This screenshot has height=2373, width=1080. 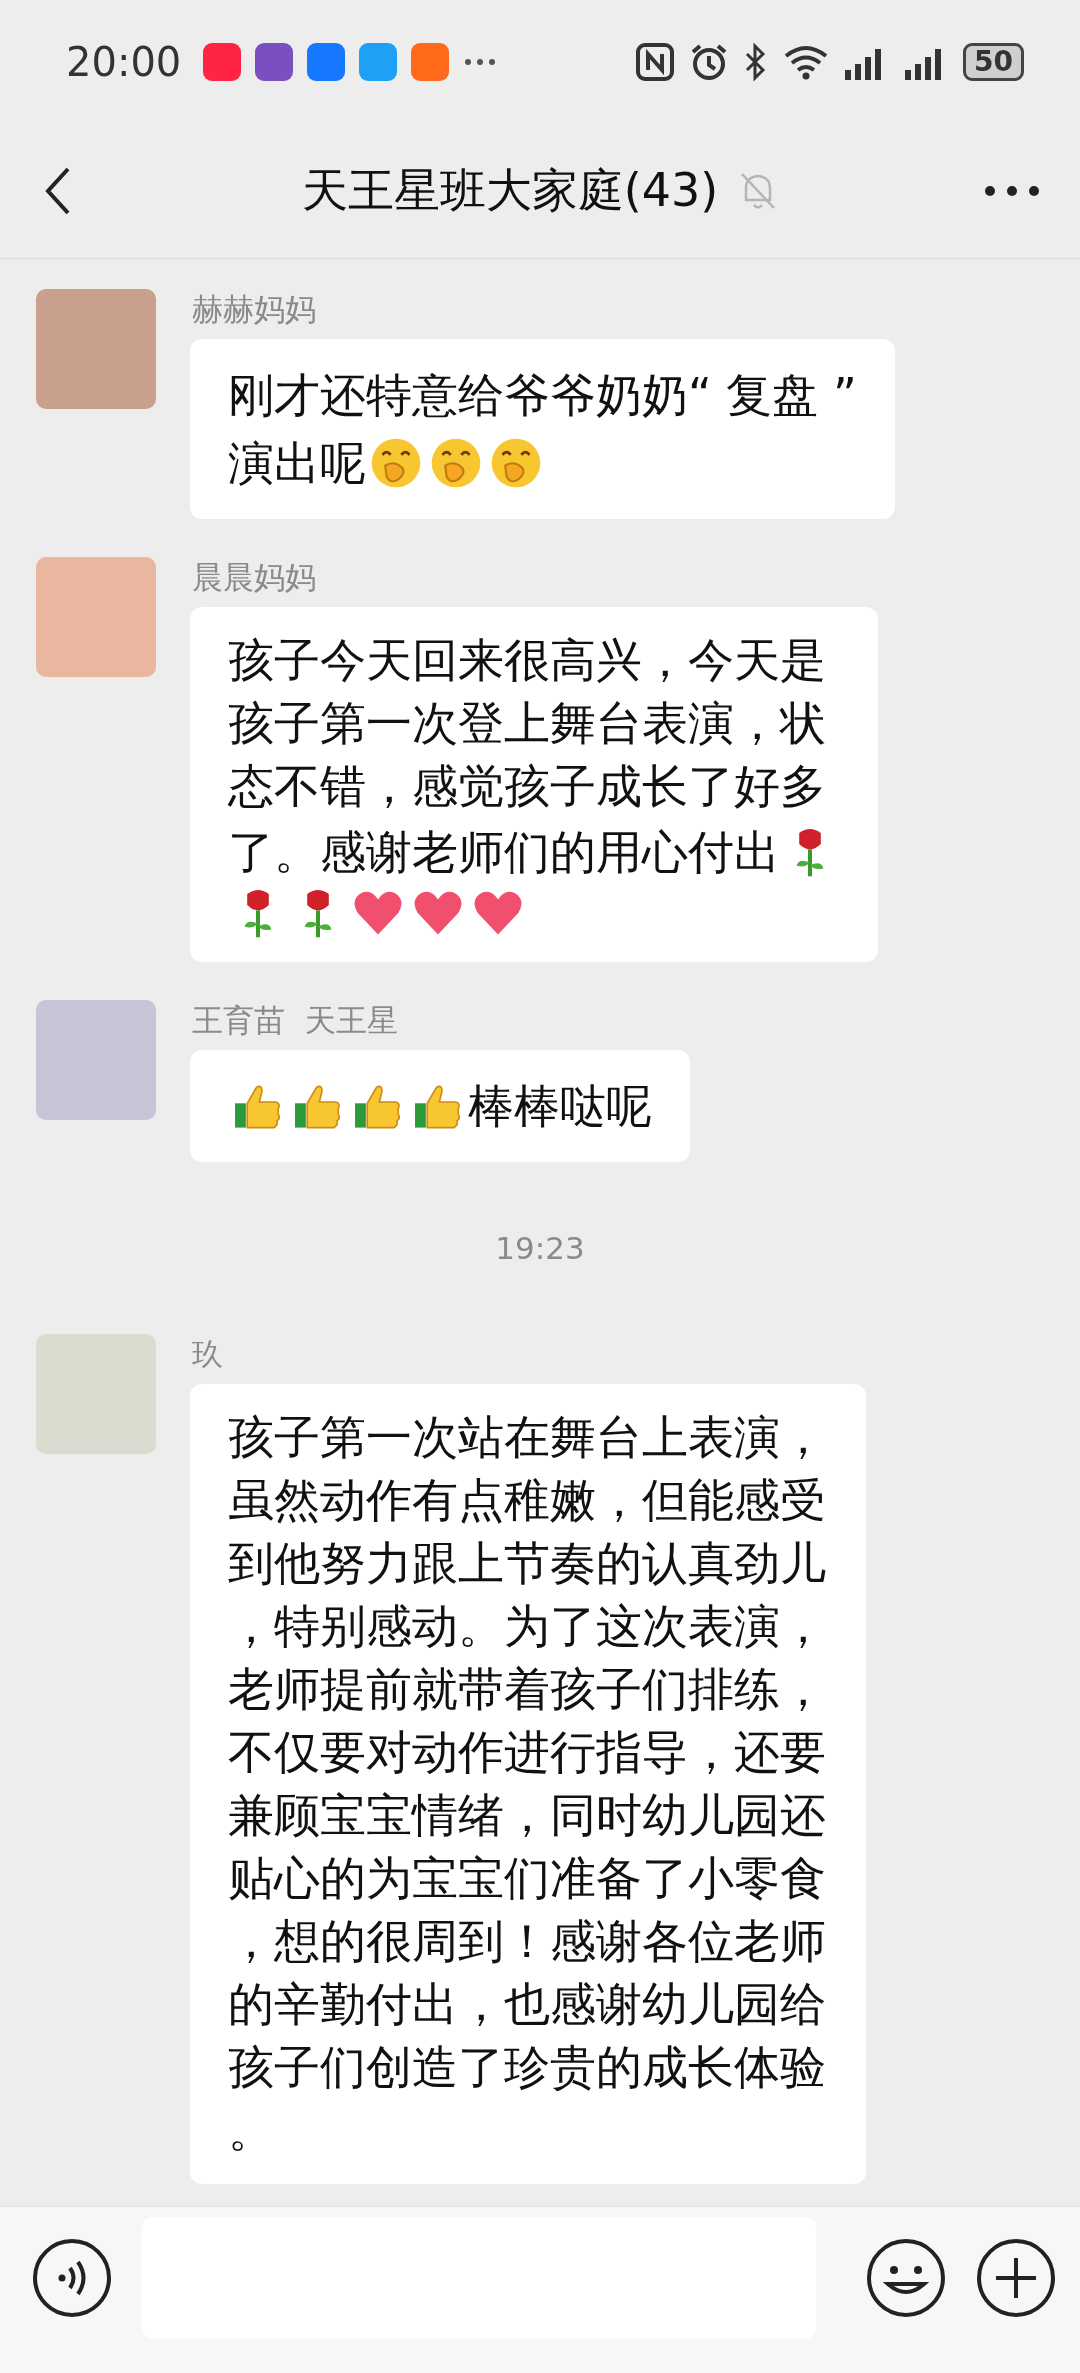 What do you see at coordinates (297, 463) in the screenshot?
I see `message-text: 演出呢` at bounding box center [297, 463].